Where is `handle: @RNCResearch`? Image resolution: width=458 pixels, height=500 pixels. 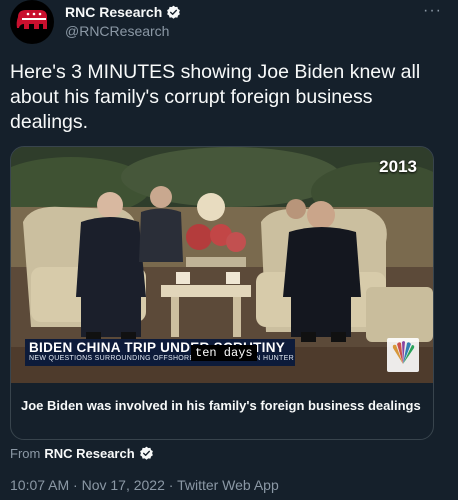
handle: @RNCResearch is located at coordinates (117, 31).